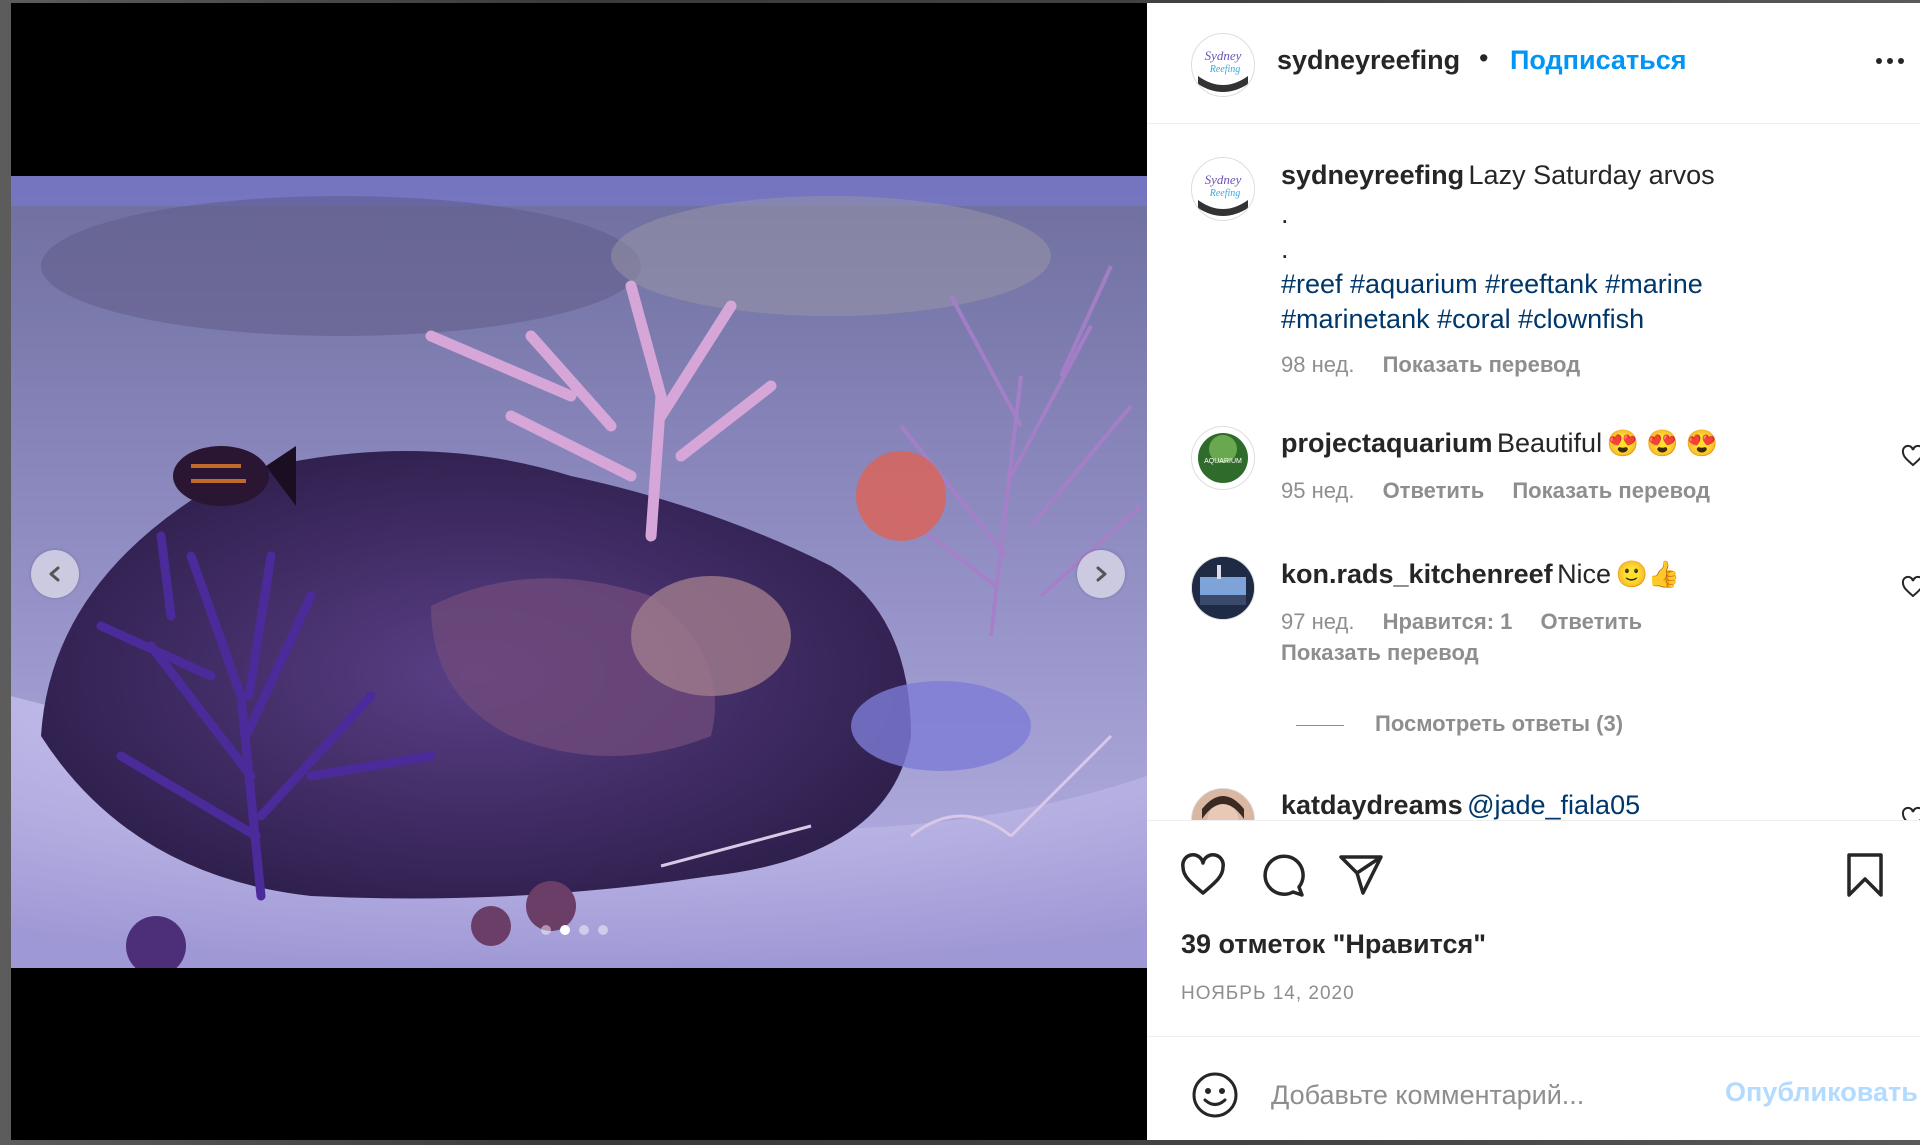 The height and width of the screenshot is (1145, 1920). What do you see at coordinates (1581, 284) in the screenshot?
I see `caption-hashtags: #reef #aquarium #reeftank #marine` at bounding box center [1581, 284].